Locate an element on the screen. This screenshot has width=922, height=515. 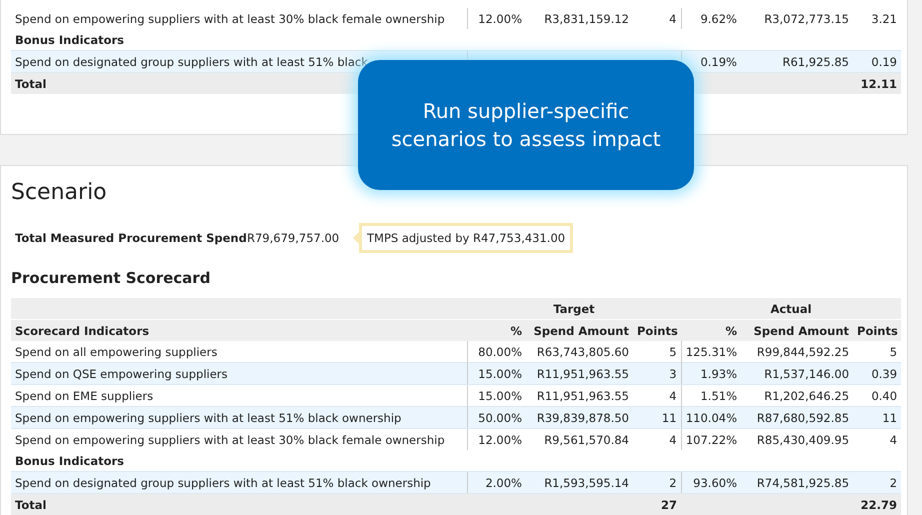
indicator-cell: Spend on all empowering suppliers is located at coordinates (239, 351).